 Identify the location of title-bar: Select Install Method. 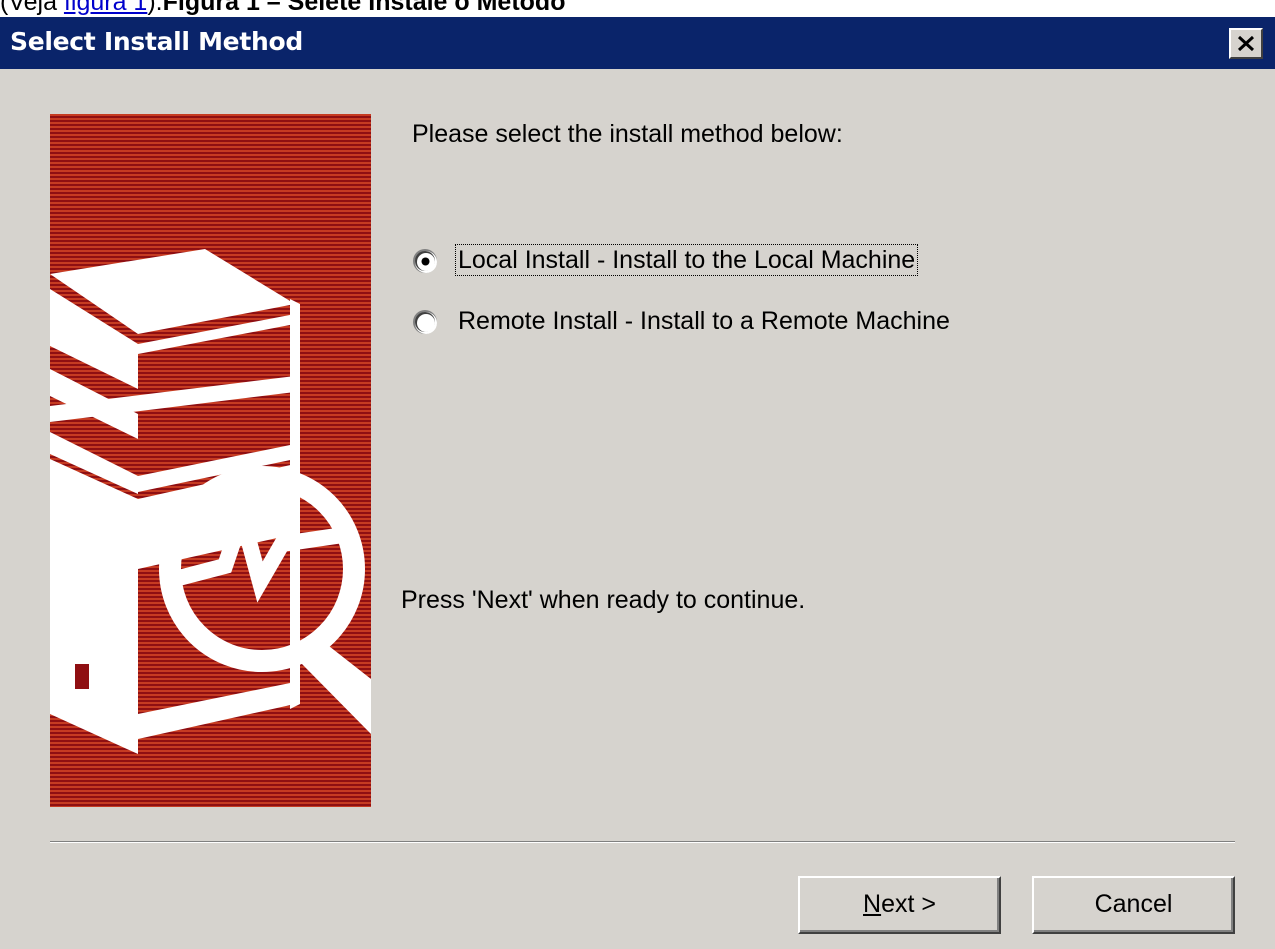
(637, 43).